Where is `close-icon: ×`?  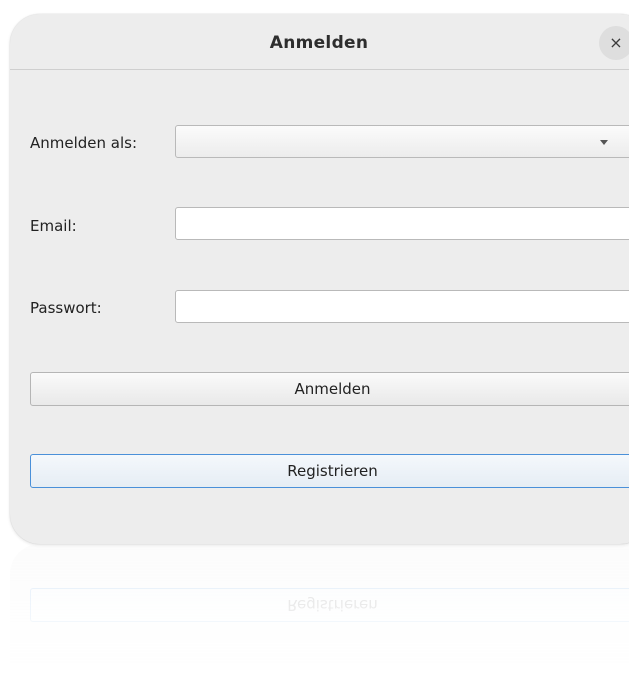
close-icon: × is located at coordinates (616, 42).